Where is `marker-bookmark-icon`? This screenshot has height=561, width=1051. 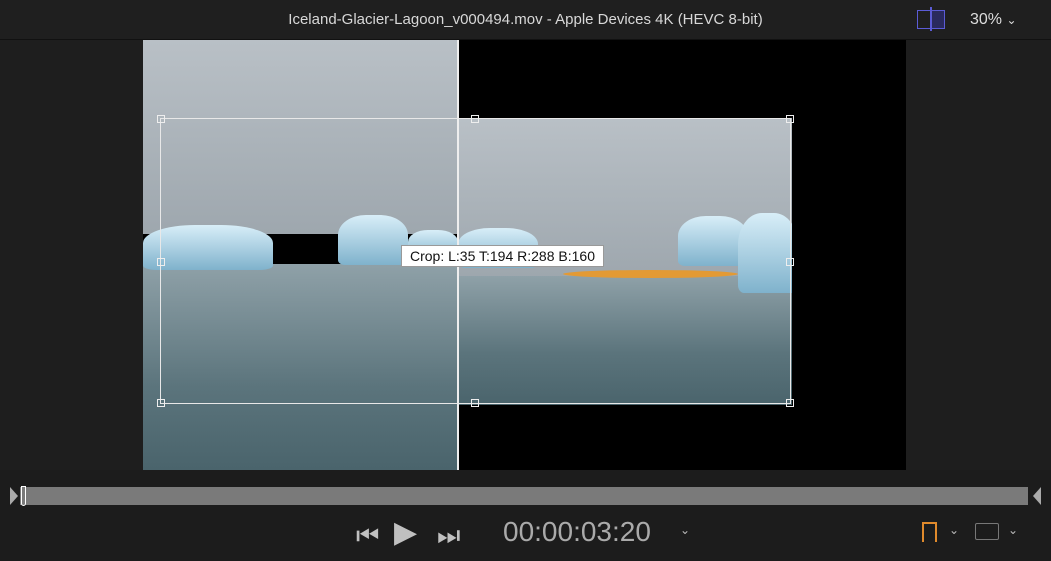
marker-bookmark-icon is located at coordinates (929, 532).